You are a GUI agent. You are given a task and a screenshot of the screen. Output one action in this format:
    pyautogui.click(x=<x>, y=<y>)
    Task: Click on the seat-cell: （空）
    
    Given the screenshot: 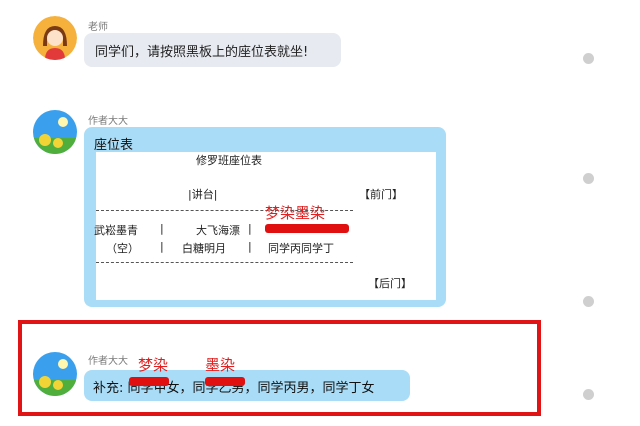 What is the action you would take?
    pyautogui.click(x=122, y=248)
    